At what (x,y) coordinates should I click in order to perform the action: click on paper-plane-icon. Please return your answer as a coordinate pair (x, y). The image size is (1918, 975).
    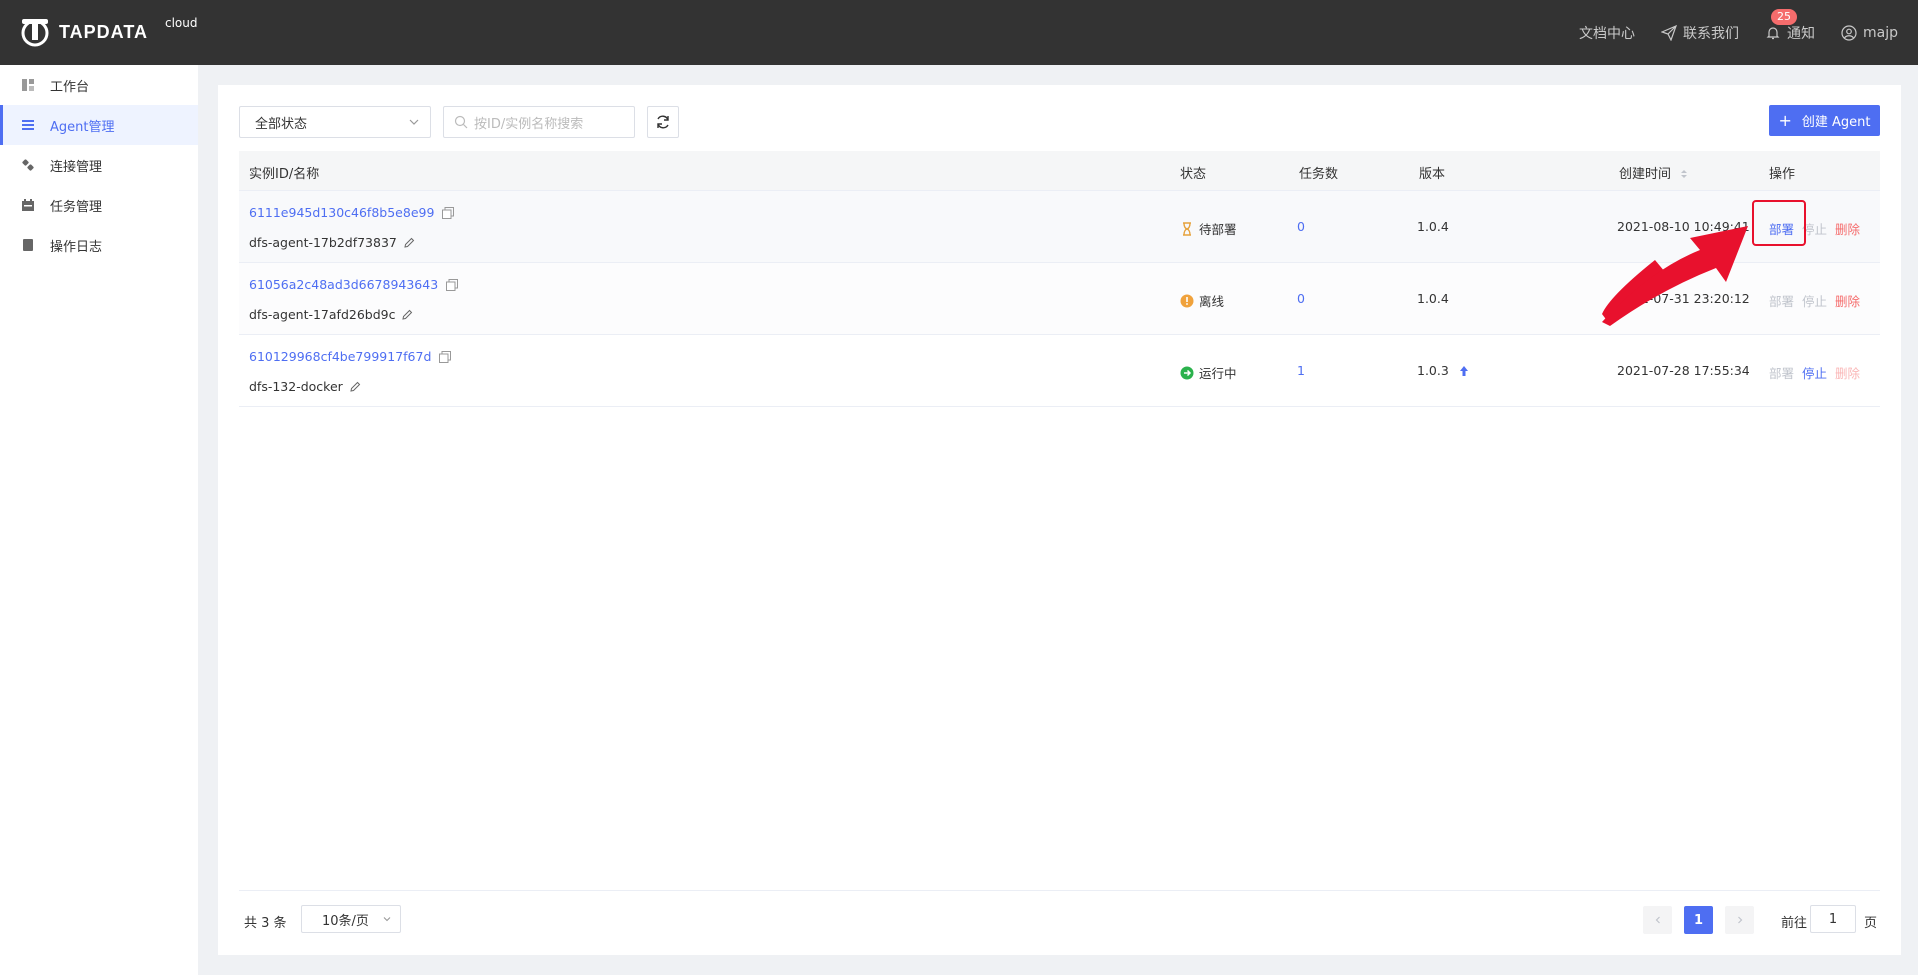
    Looking at the image, I should click on (1669, 32).